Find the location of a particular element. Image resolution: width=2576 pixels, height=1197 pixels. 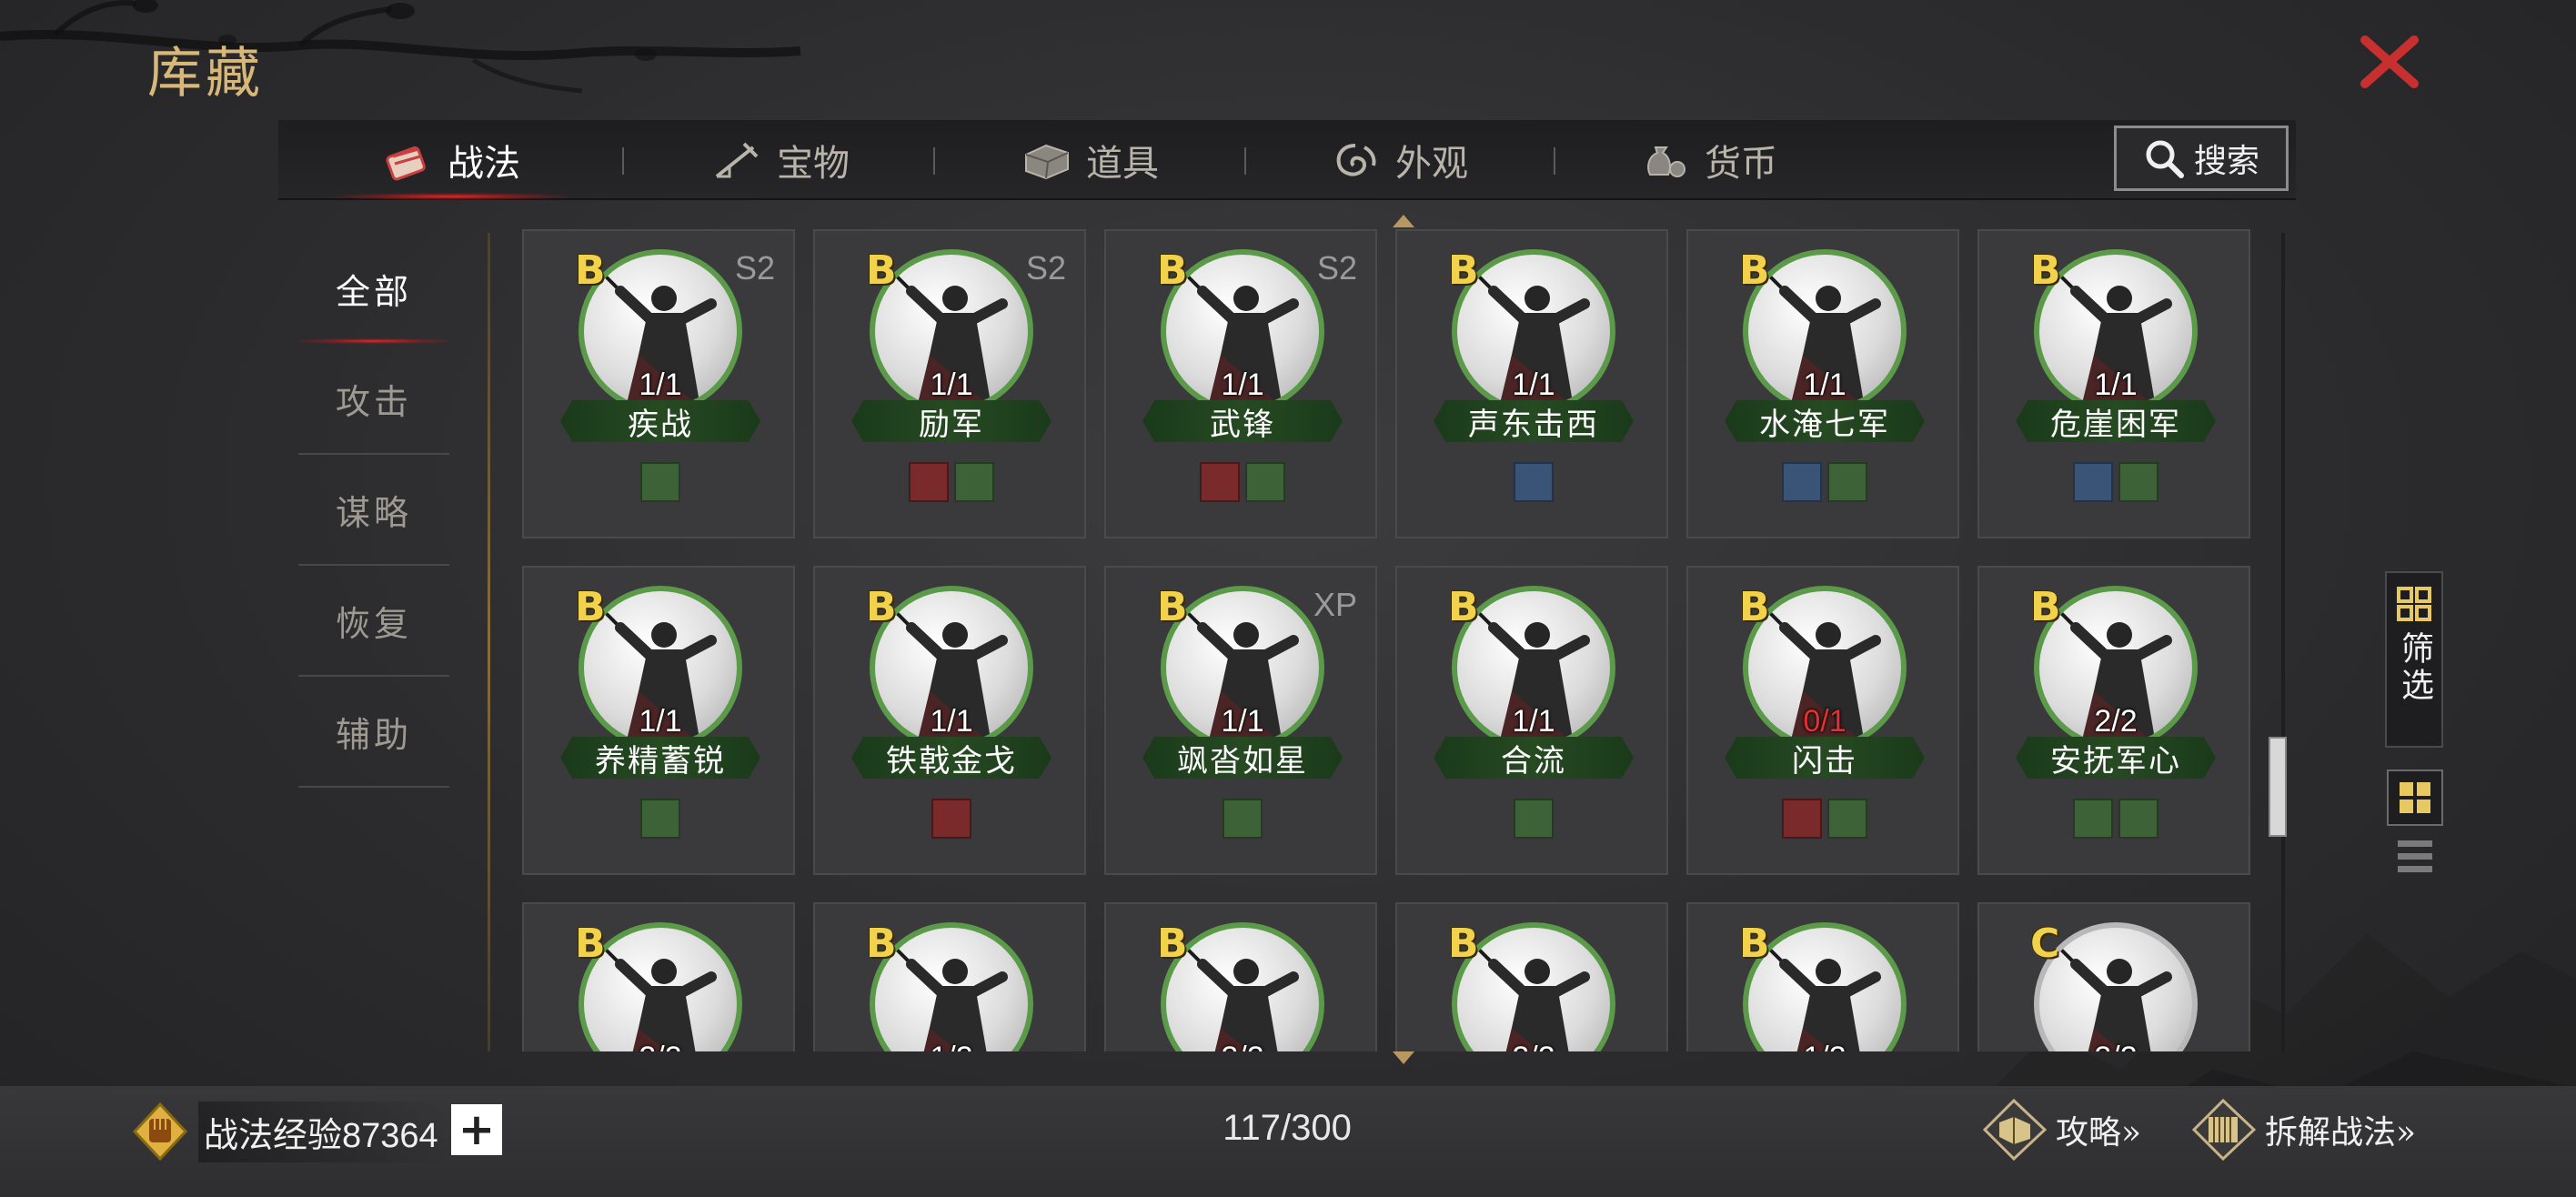

skill-card: B 1/1 养精蓄锐 is located at coordinates (658, 720).